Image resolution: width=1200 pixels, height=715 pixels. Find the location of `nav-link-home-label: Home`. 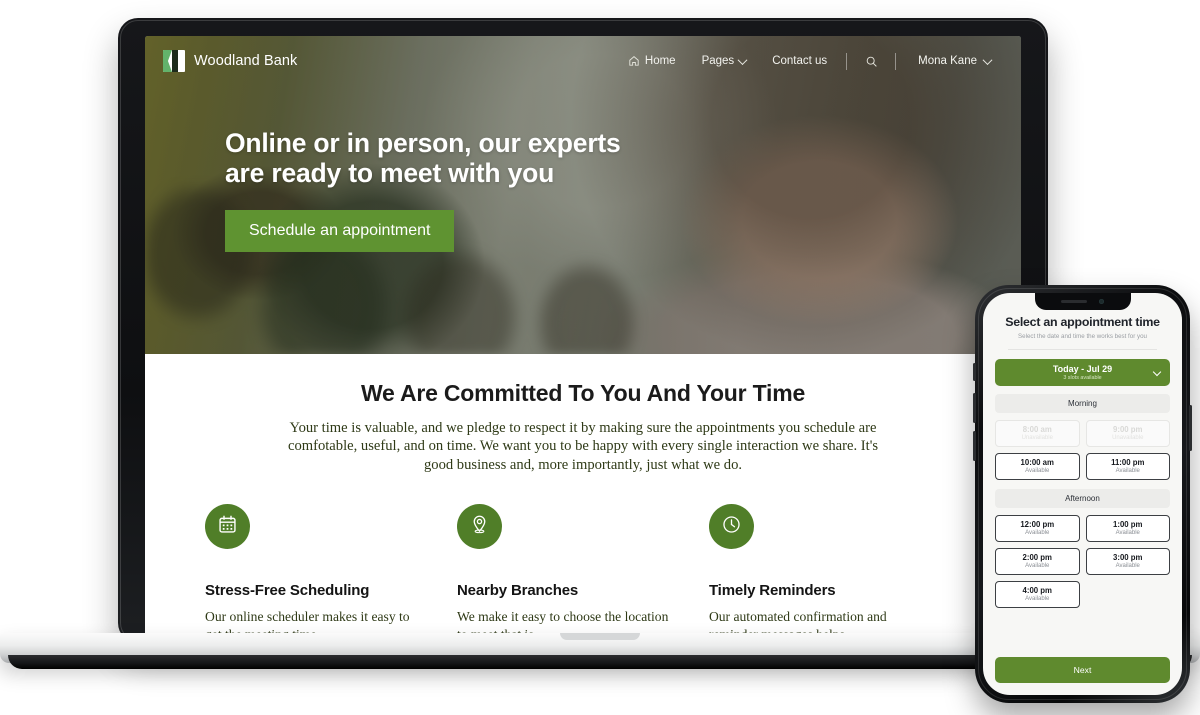

nav-link-home-label: Home is located at coordinates (660, 61).